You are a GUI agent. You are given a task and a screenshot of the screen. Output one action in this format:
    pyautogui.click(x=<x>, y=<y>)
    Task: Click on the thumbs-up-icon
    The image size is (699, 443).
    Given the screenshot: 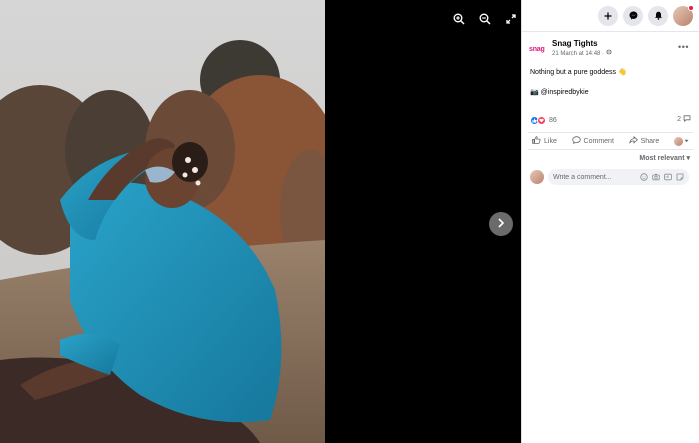 What is the action you would take?
    pyautogui.click(x=536, y=141)
    